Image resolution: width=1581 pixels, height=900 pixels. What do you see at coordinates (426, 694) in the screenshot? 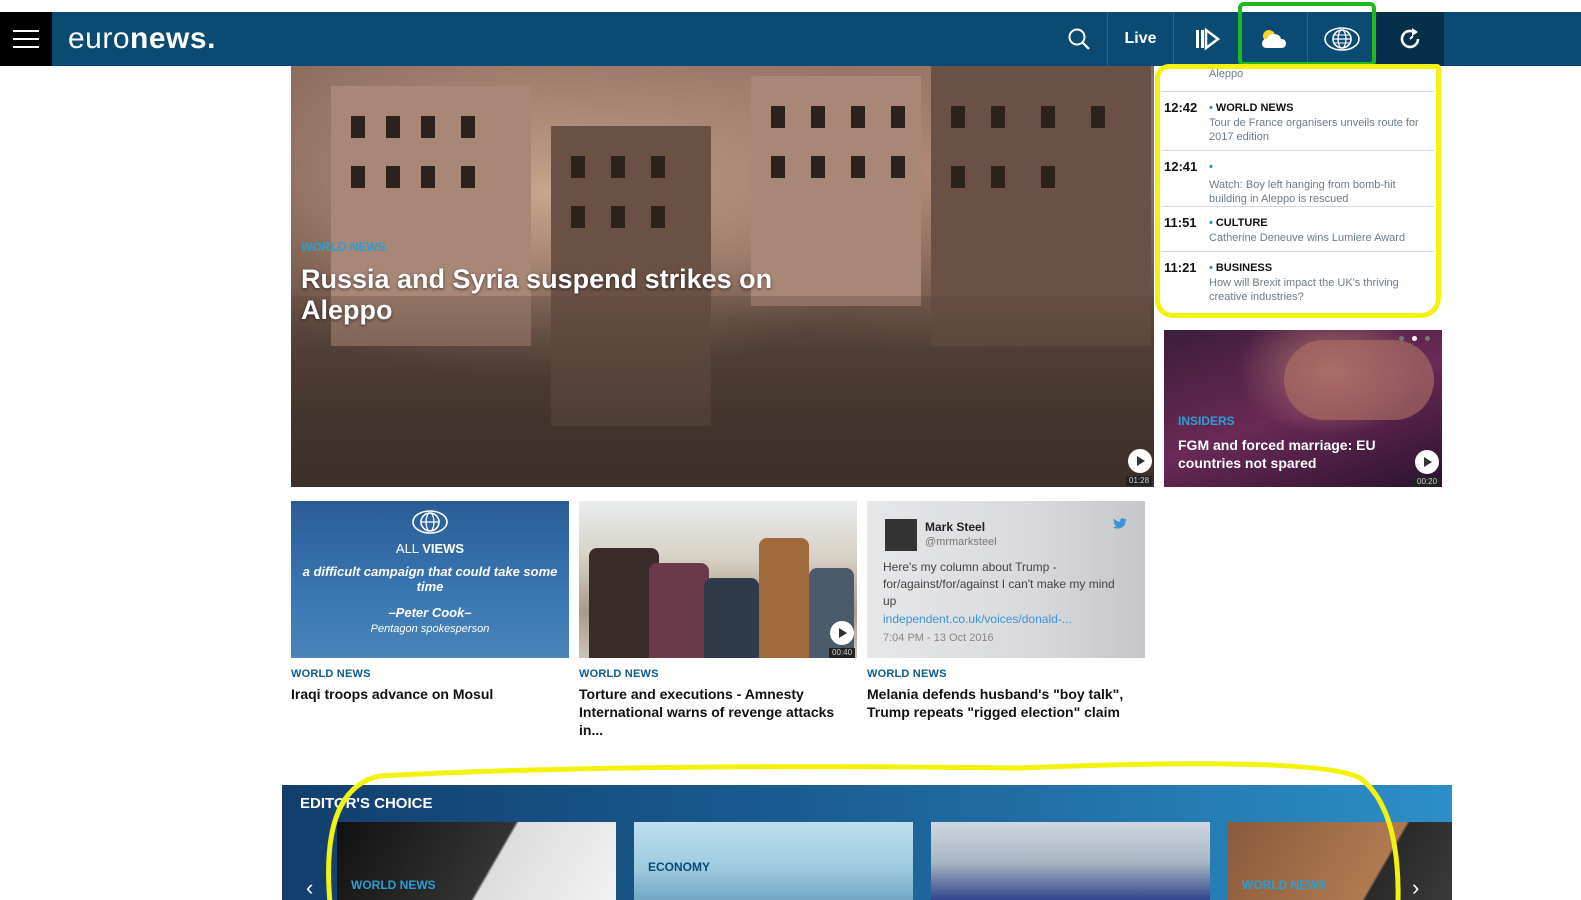
I see `story-headline: Iraqi troops advance on Mosul` at bounding box center [426, 694].